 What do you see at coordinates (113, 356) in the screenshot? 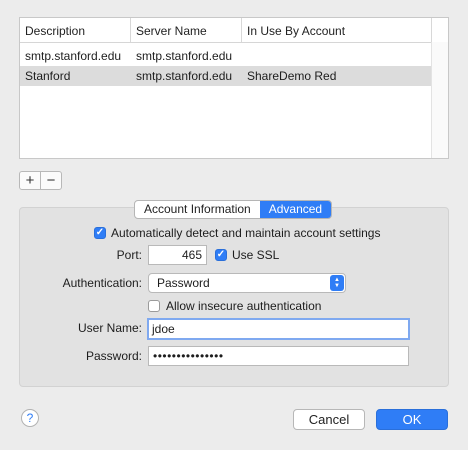
I see `password-label: Password:` at bounding box center [113, 356].